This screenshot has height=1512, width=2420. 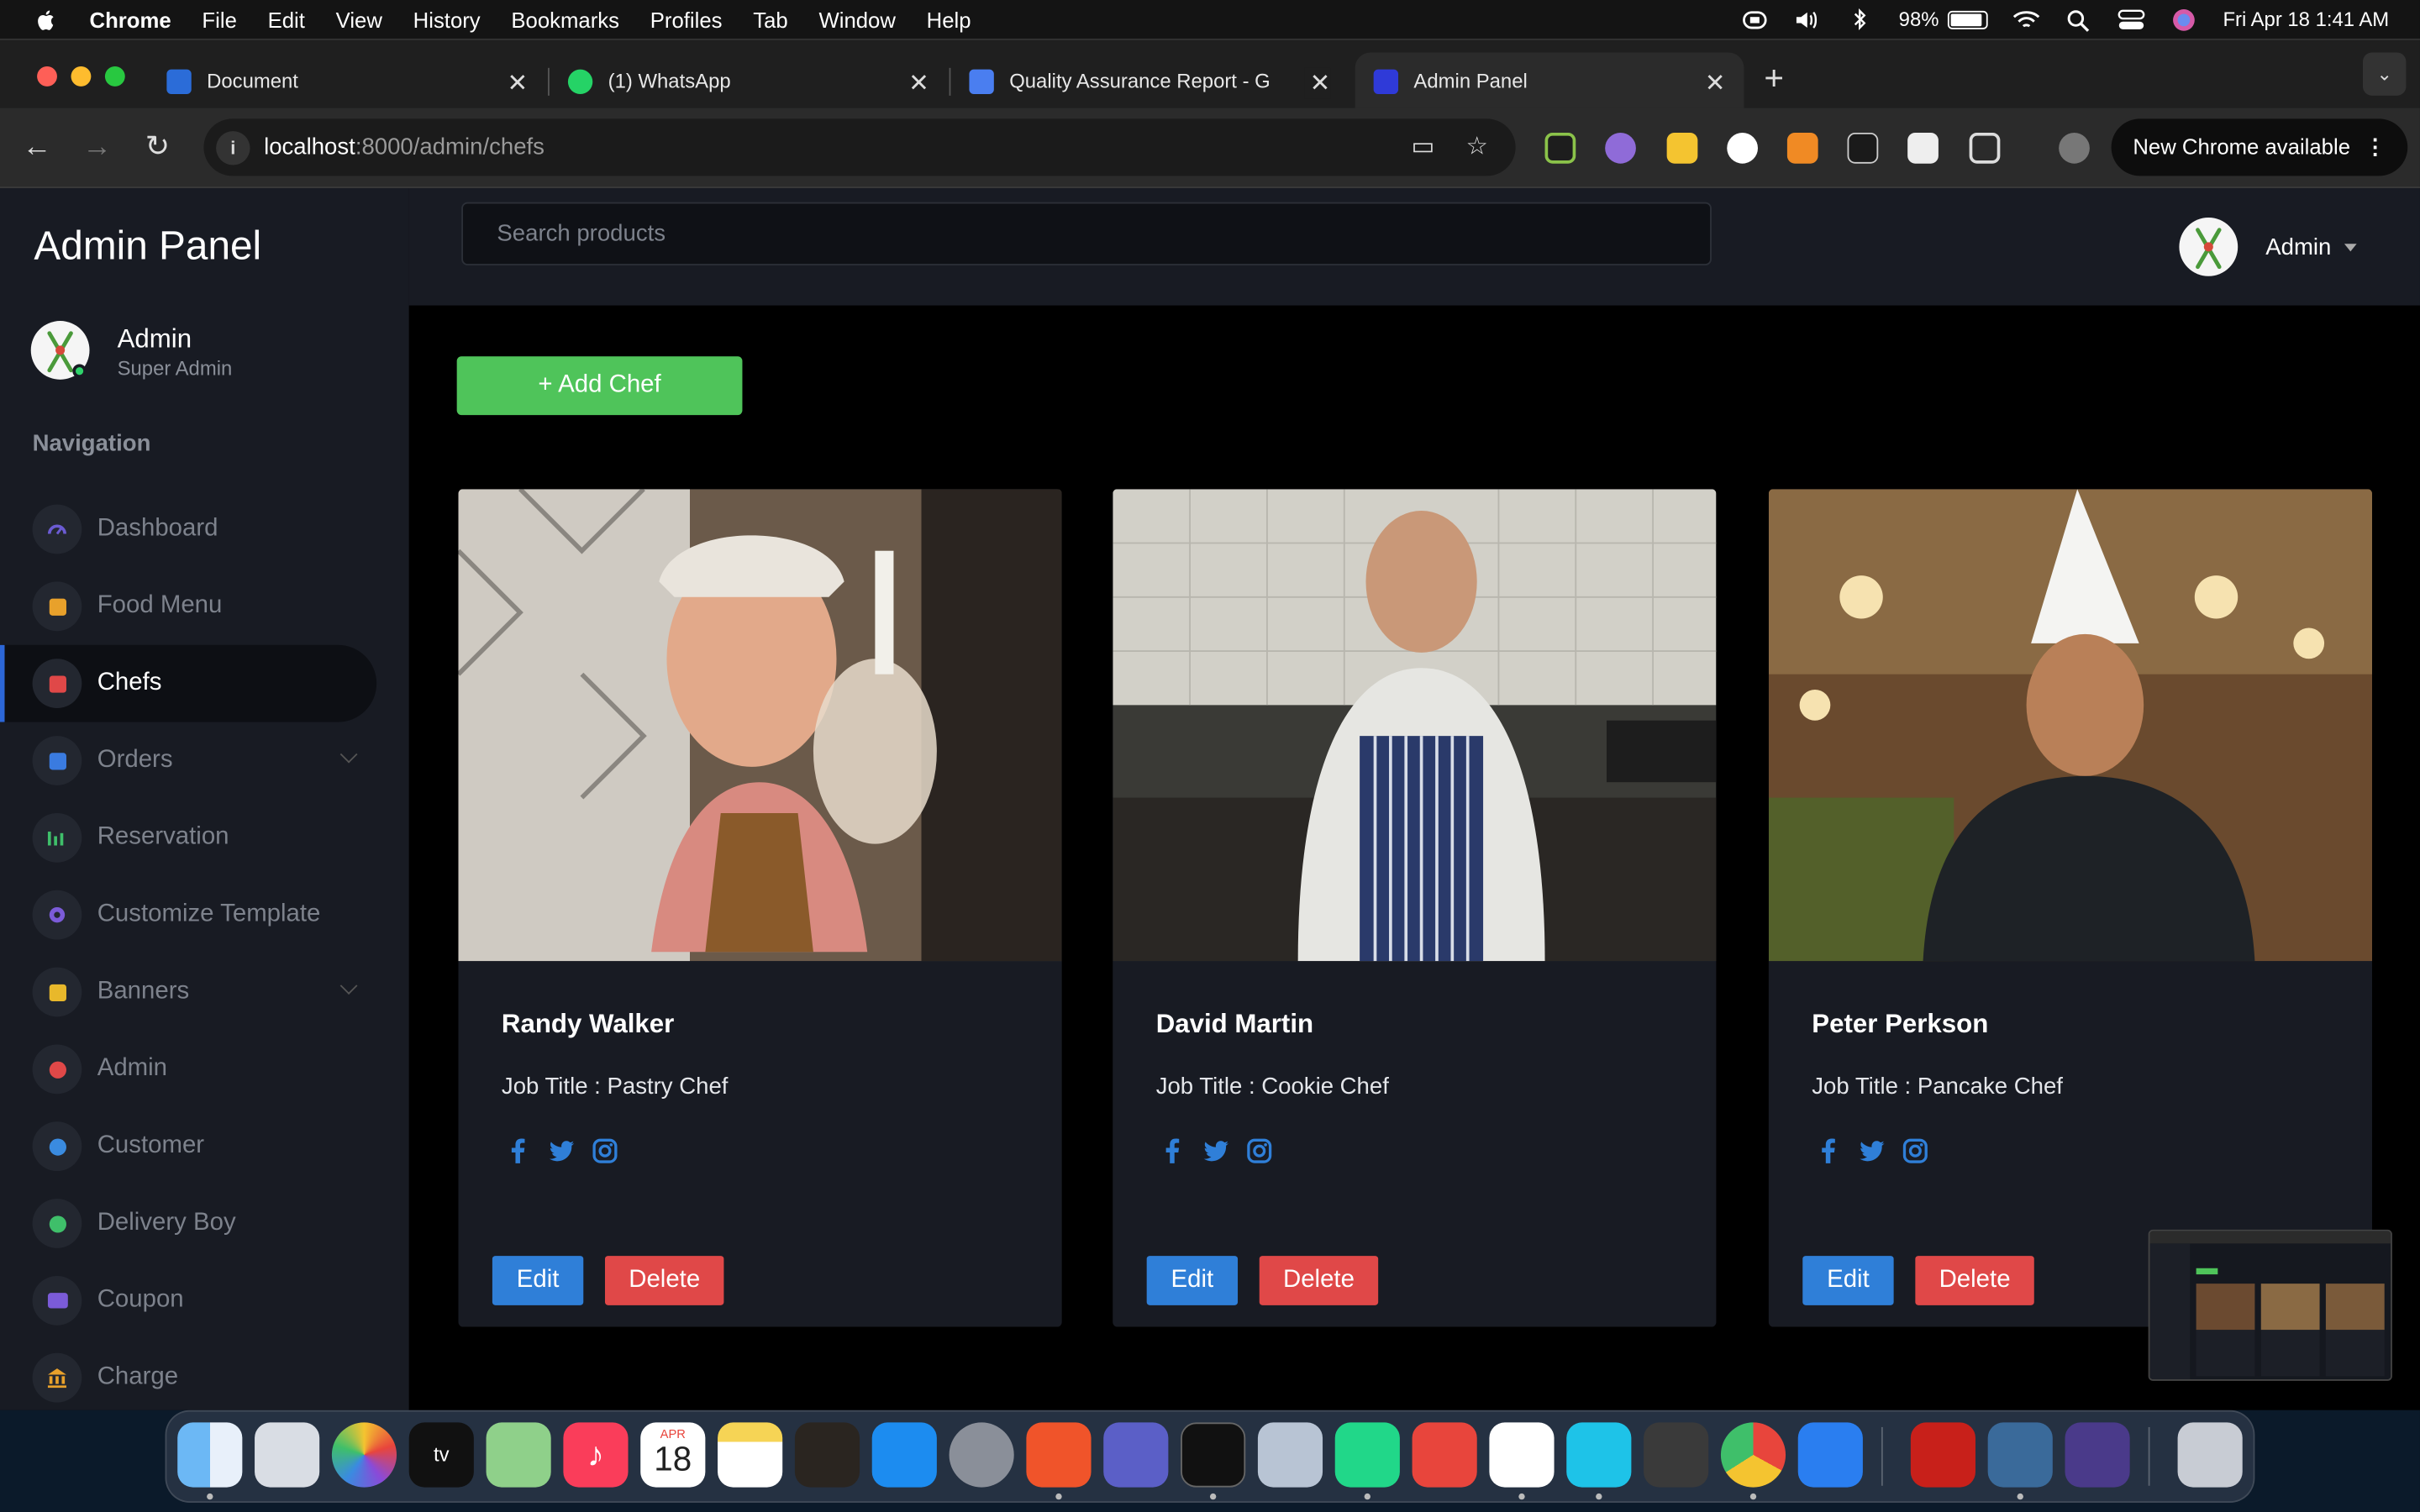 What do you see at coordinates (827, 1455) in the screenshot?
I see `garageband-icon` at bounding box center [827, 1455].